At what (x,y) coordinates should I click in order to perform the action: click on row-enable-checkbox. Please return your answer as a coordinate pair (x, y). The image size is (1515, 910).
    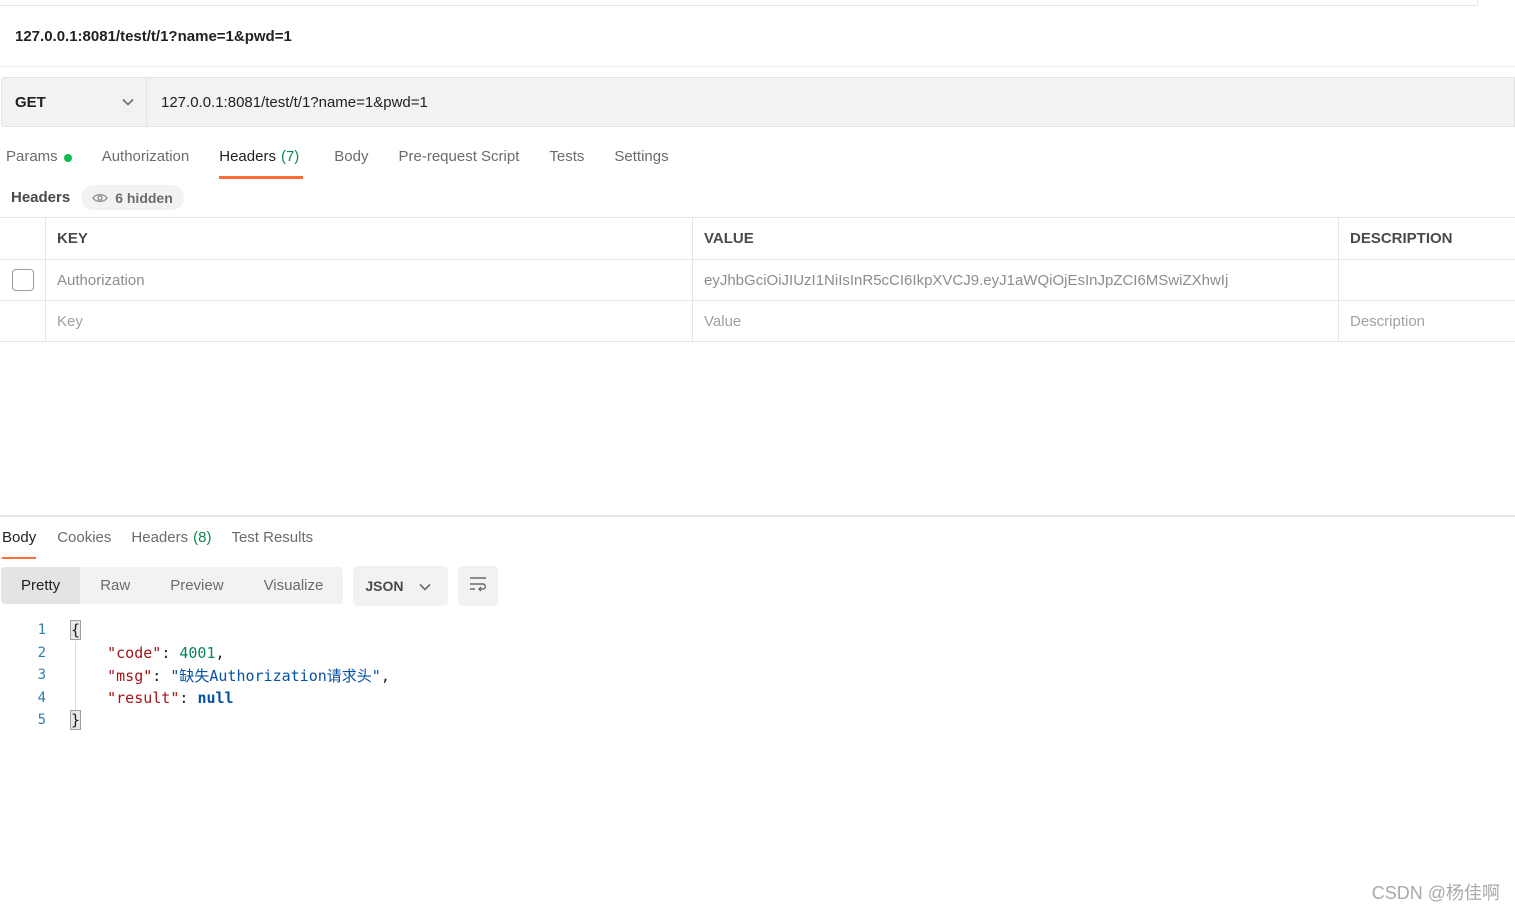
    Looking at the image, I should click on (22, 280).